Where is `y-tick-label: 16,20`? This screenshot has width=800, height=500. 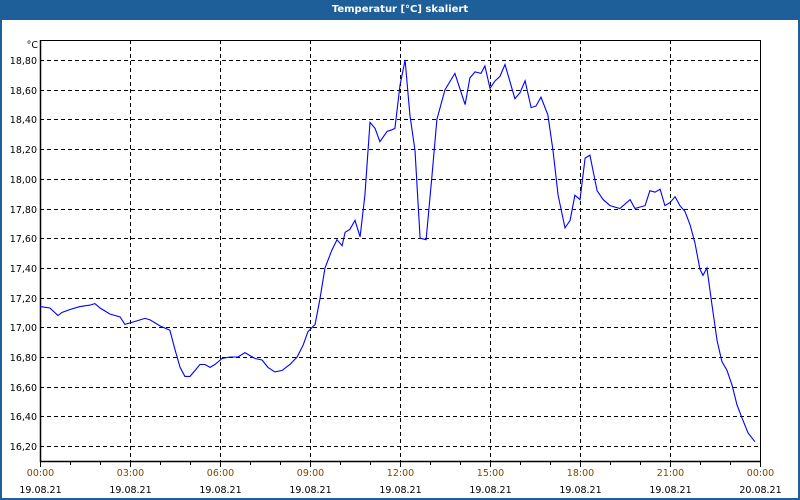 y-tick-label: 16,20 is located at coordinates (23, 447).